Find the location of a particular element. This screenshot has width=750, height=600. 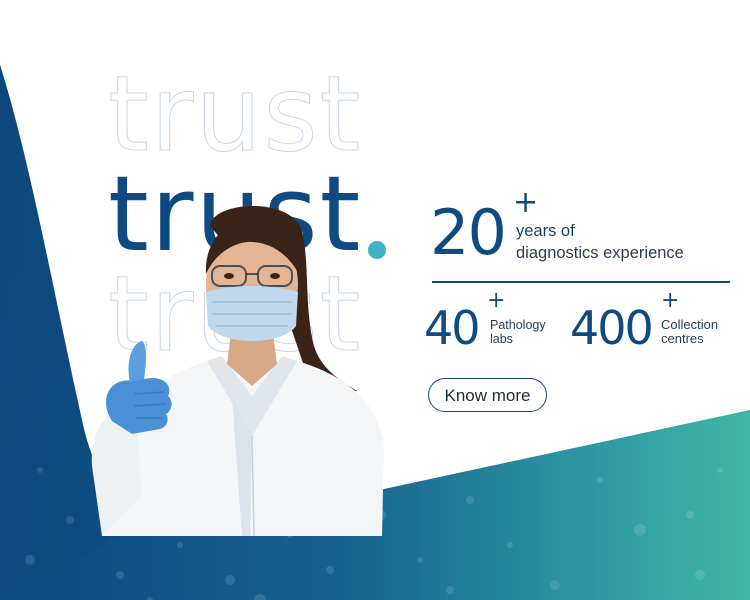

know-more-button: Know more is located at coordinates (487, 395).